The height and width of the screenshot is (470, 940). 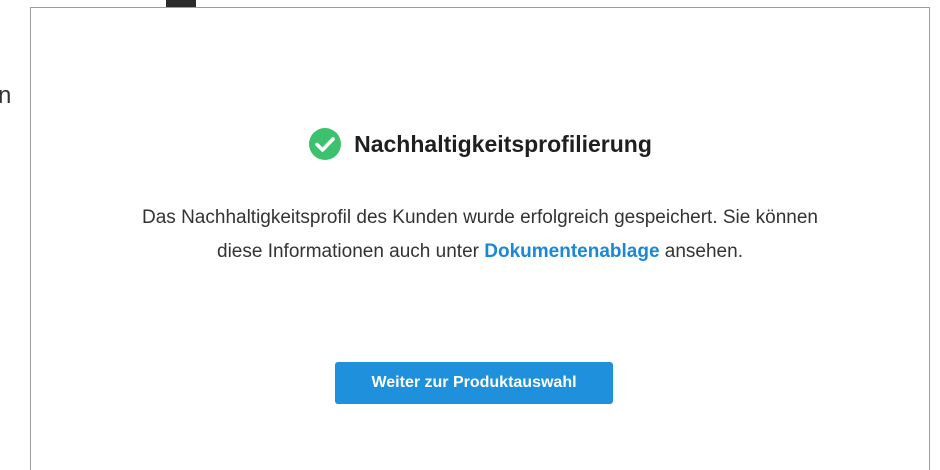 What do you see at coordinates (325, 144) in the screenshot?
I see `check-circle-icon` at bounding box center [325, 144].